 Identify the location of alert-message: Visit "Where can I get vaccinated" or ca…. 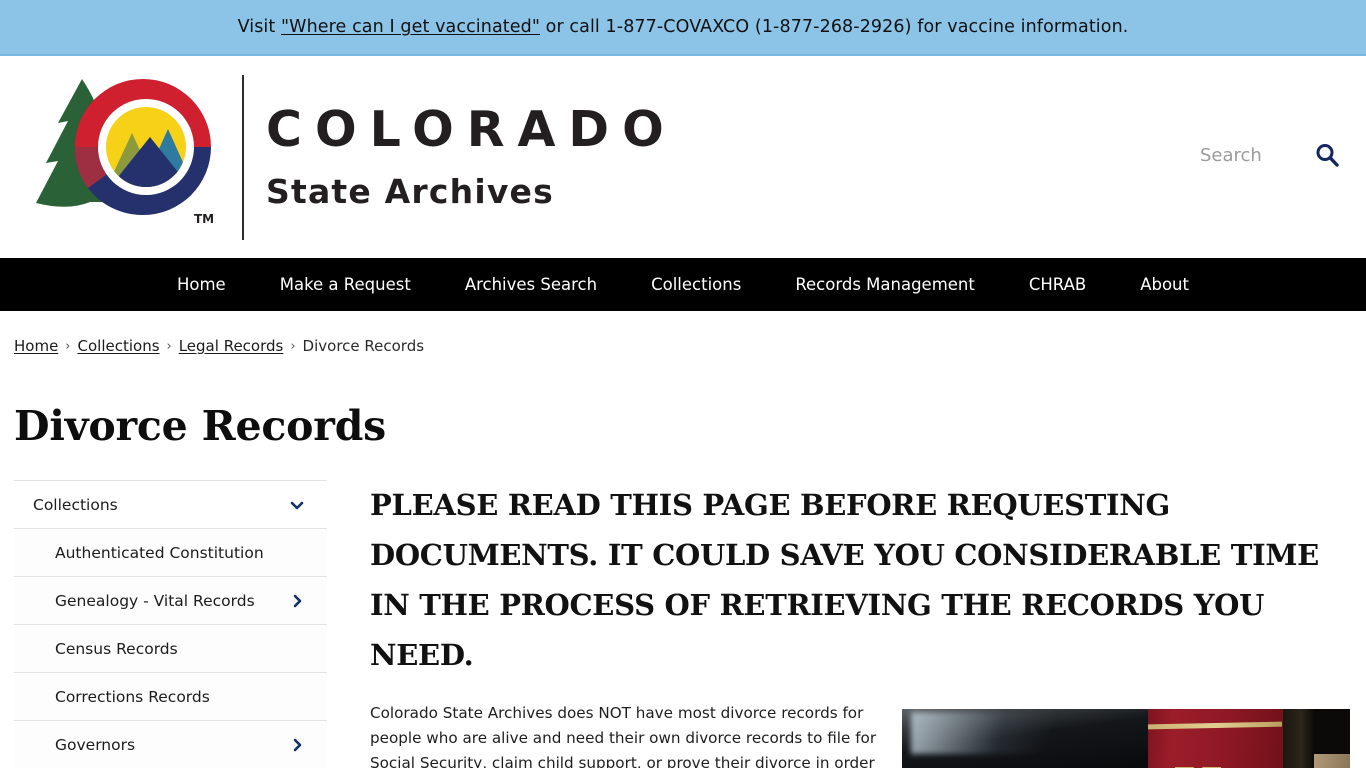
(683, 27).